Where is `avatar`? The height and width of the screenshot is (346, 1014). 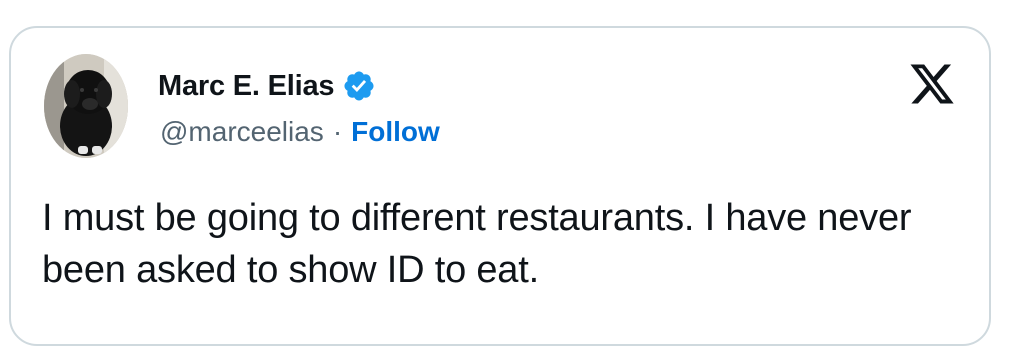
avatar is located at coordinates (86, 106).